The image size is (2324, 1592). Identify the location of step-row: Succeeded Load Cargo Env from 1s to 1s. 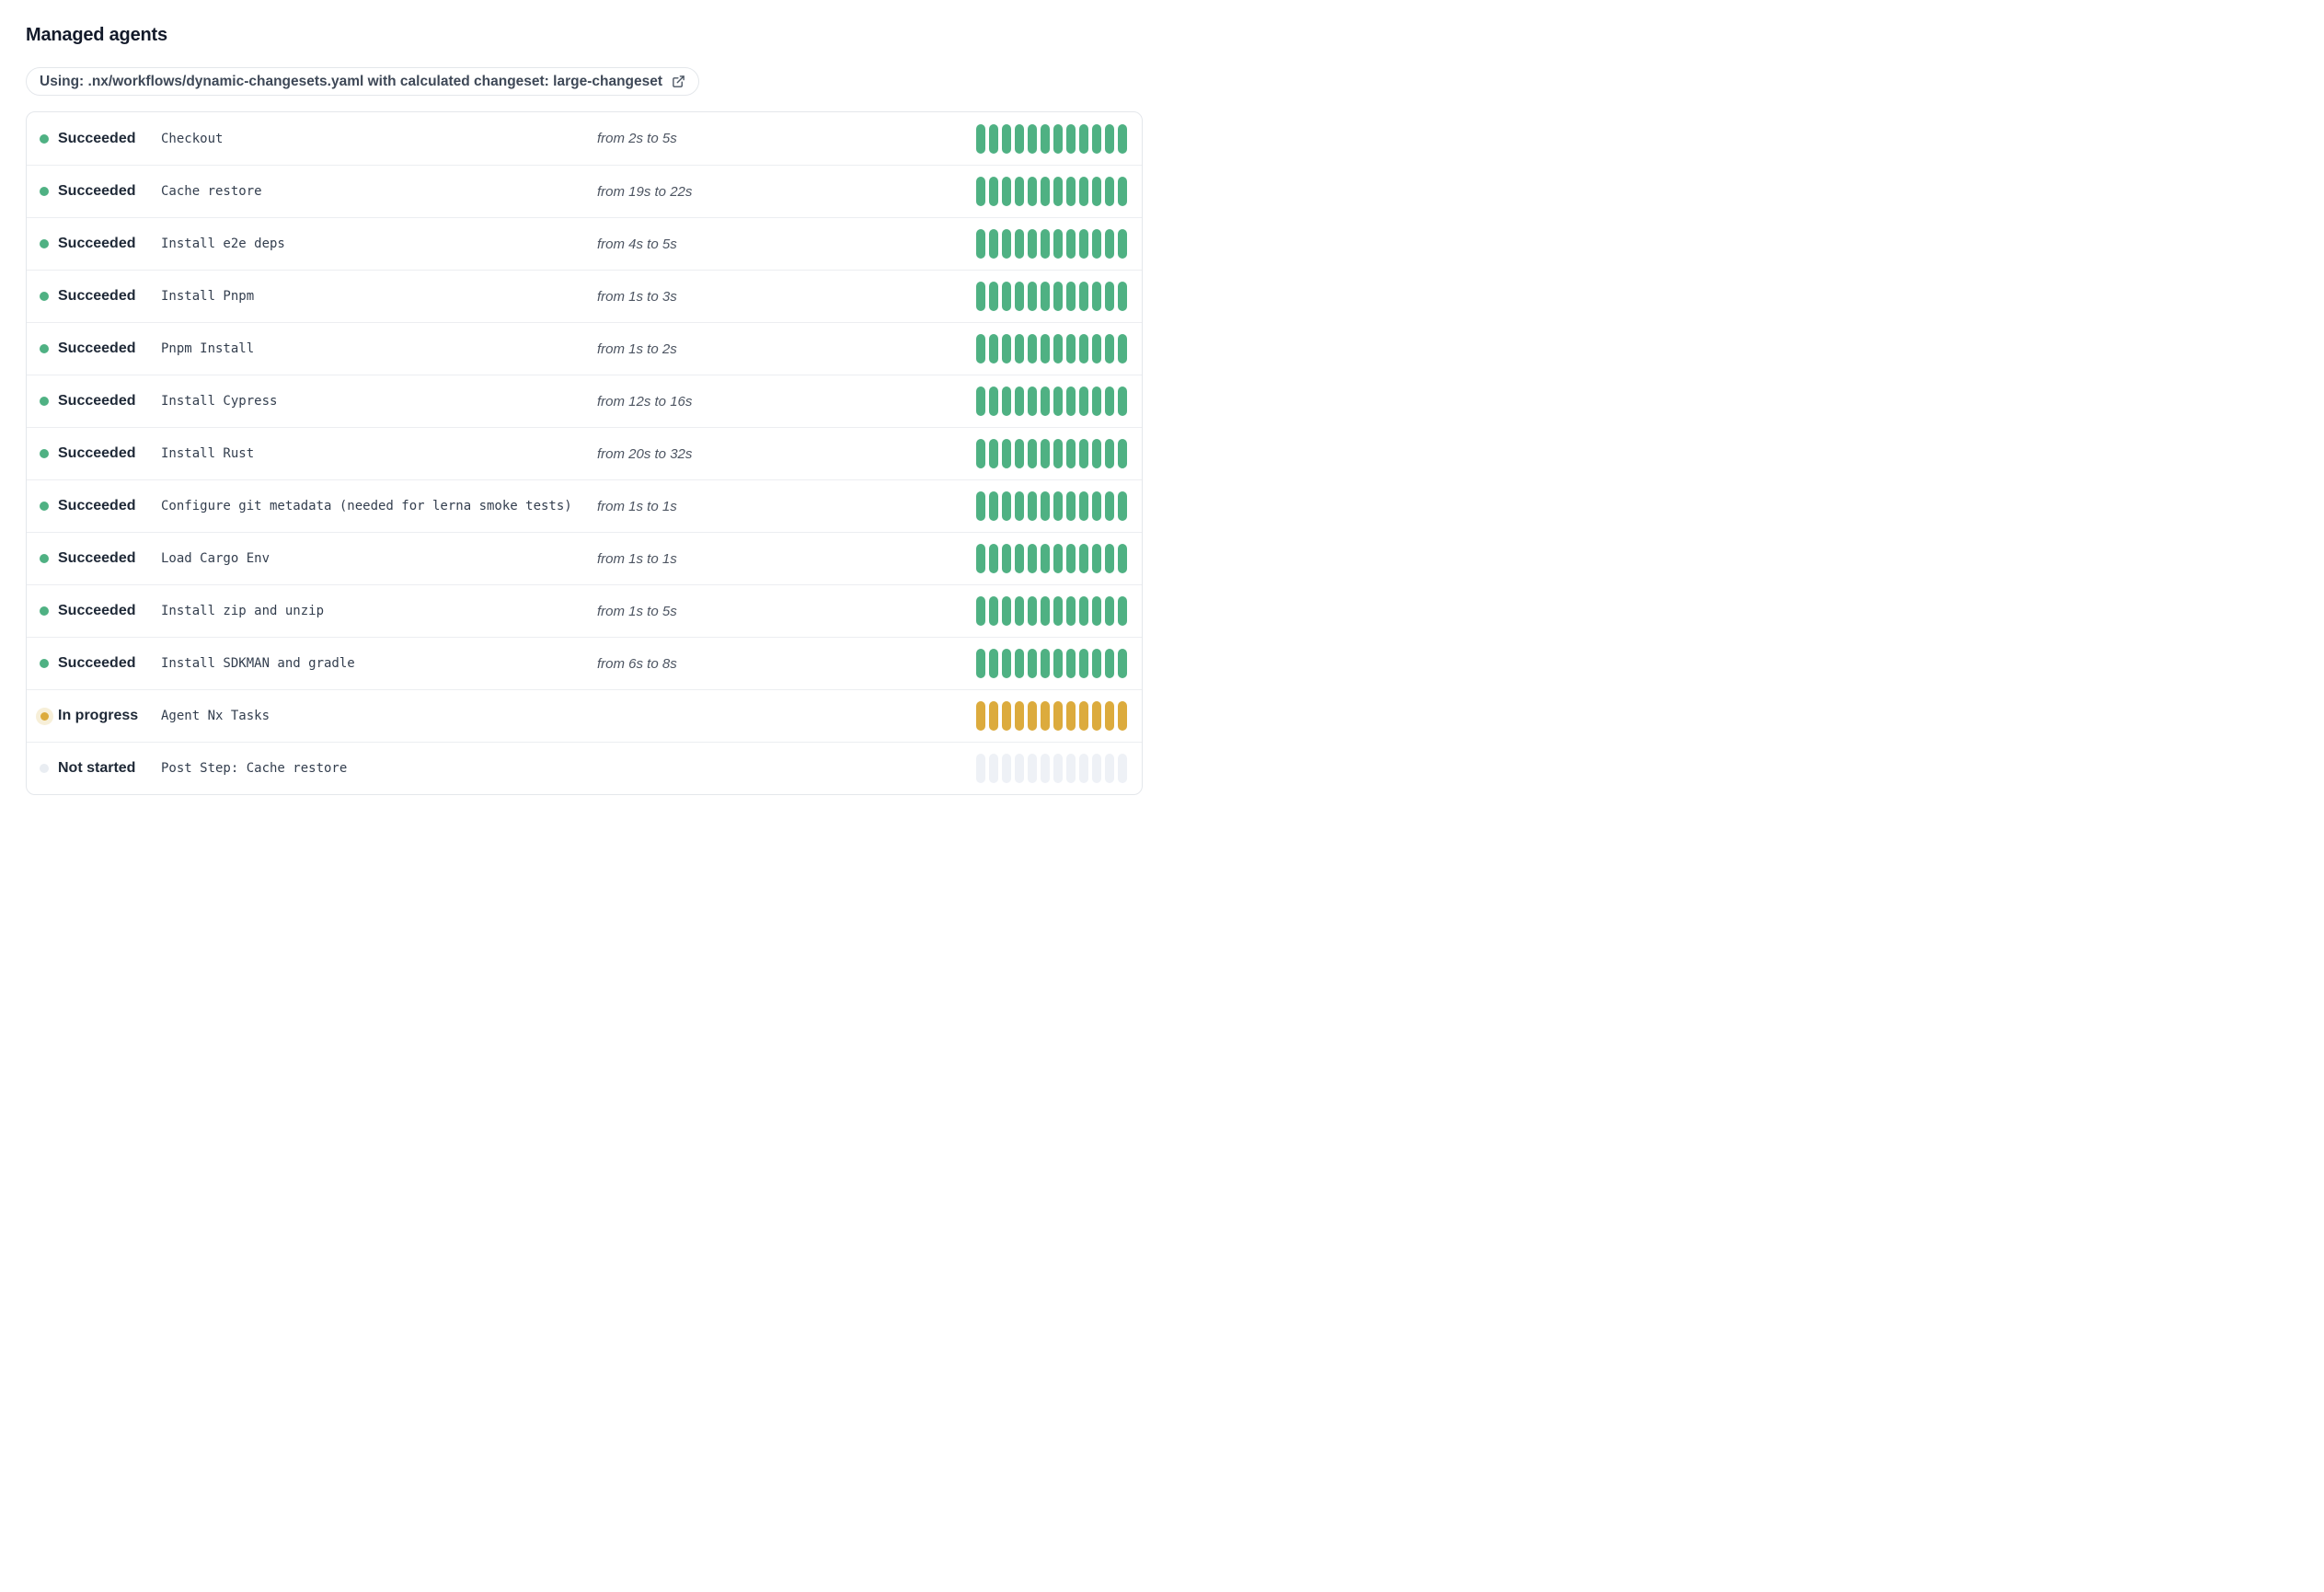
(584, 558).